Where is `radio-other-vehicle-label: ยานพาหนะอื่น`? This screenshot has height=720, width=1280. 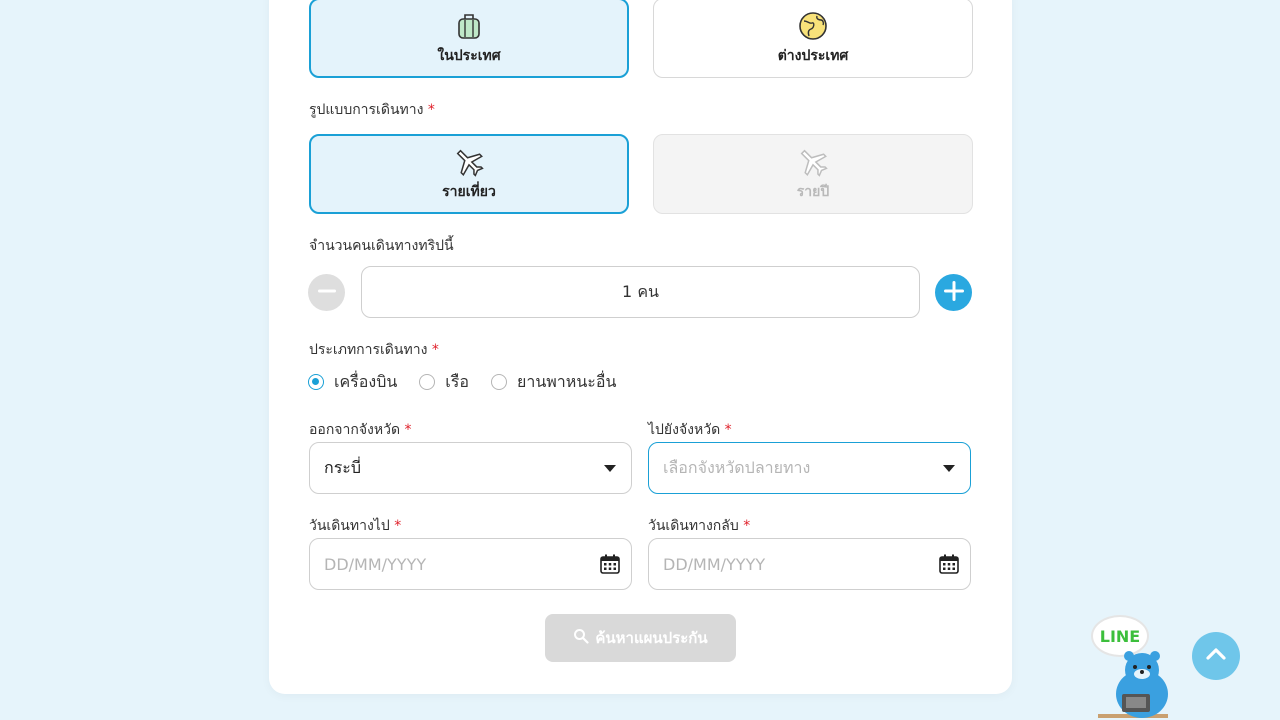 radio-other-vehicle-label: ยานพาหนะอื่น is located at coordinates (566, 381).